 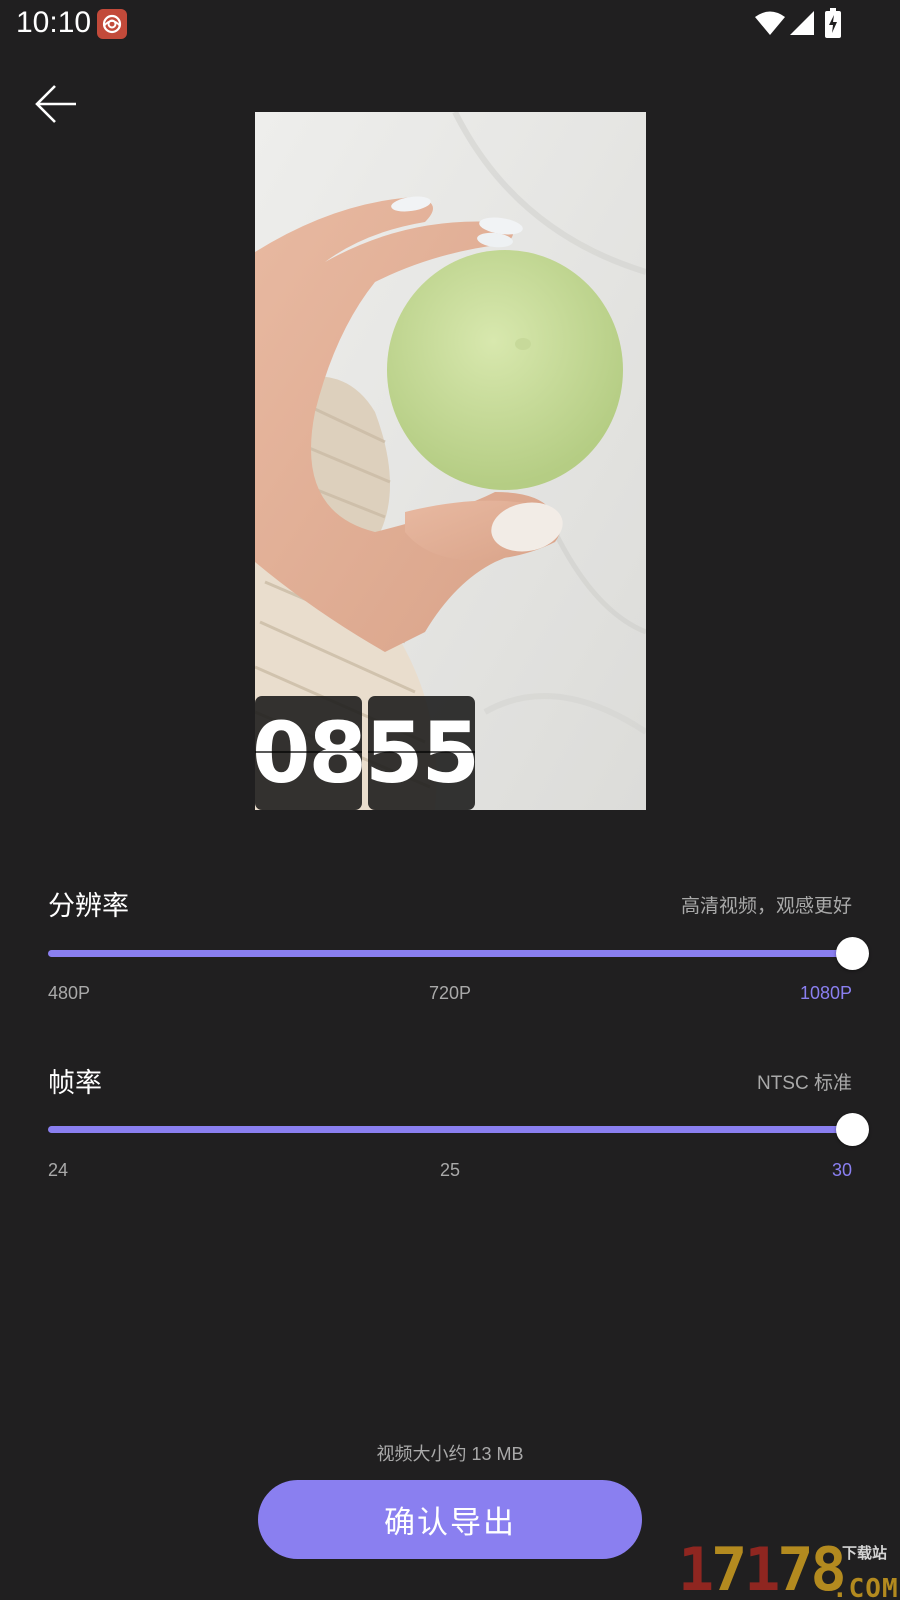 I want to click on resolution-option-480p: 480P, so click(x=69, y=993).